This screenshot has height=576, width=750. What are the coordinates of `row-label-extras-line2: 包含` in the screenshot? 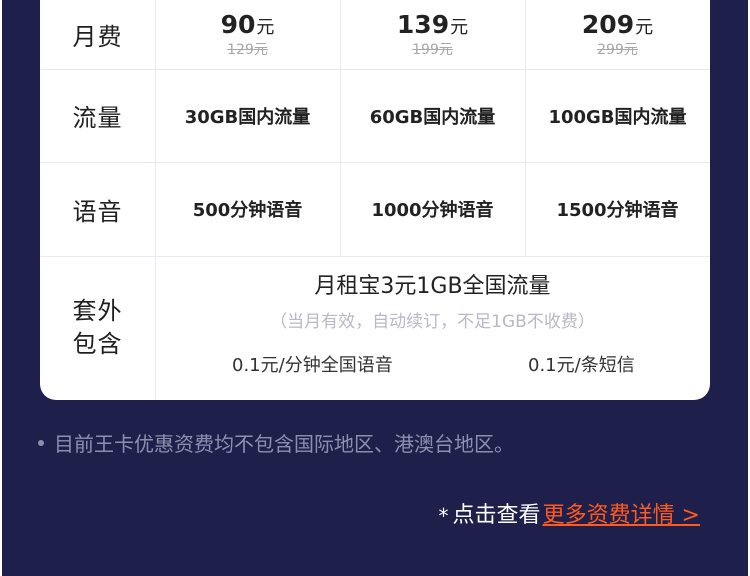 It's located at (97, 344).